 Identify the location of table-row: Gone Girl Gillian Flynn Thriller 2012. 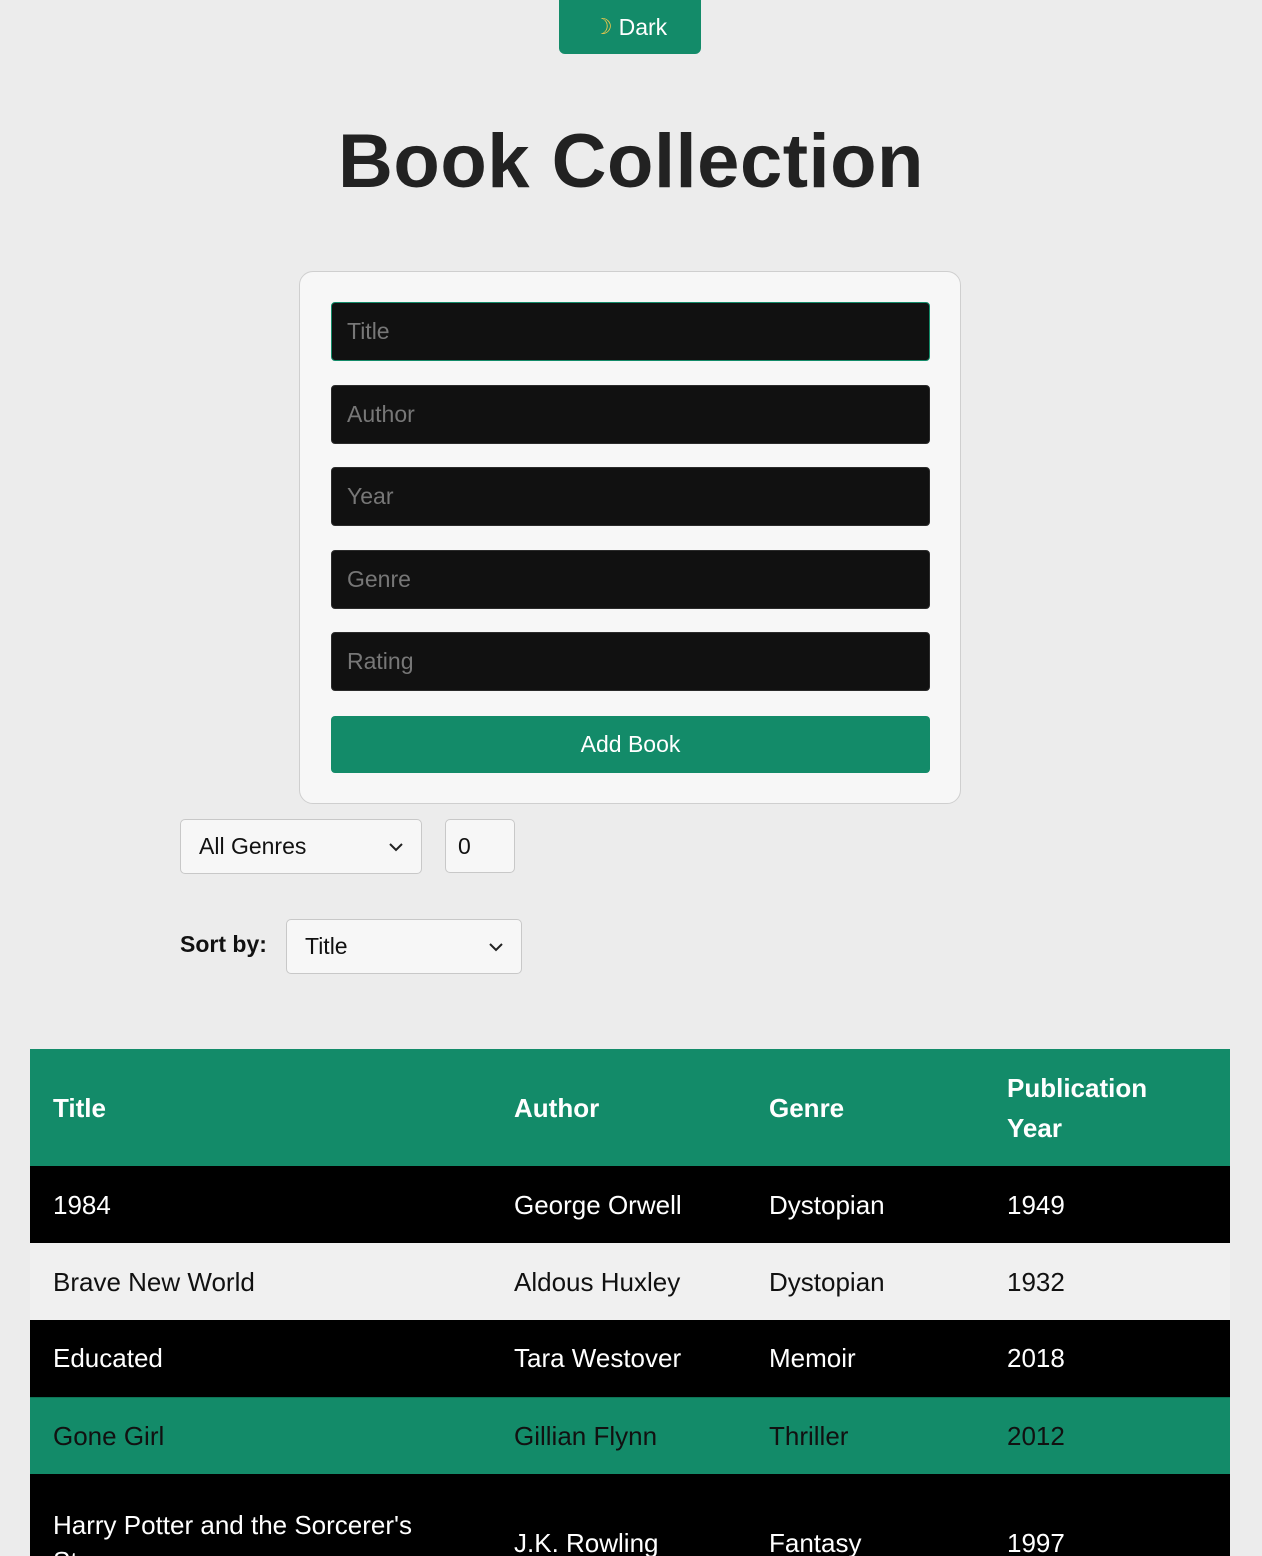
(630, 1435).